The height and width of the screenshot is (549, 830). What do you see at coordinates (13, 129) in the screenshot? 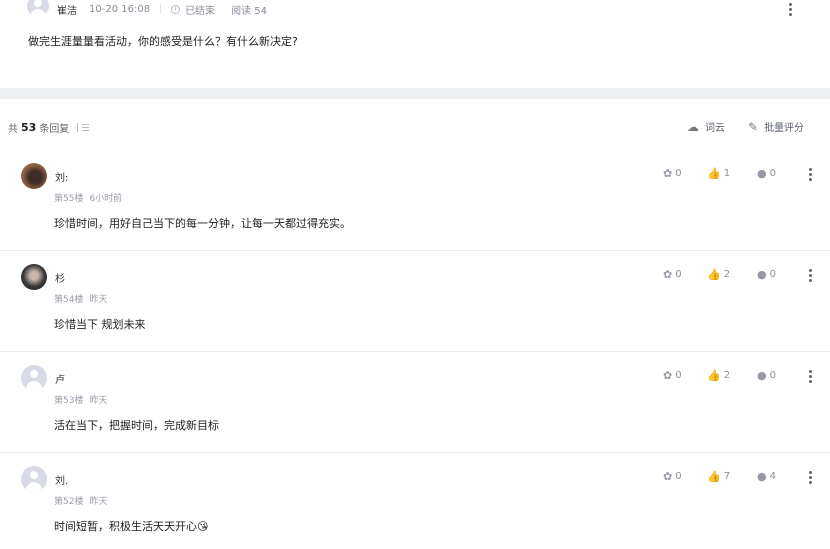
I see `count-prefix: 共` at bounding box center [13, 129].